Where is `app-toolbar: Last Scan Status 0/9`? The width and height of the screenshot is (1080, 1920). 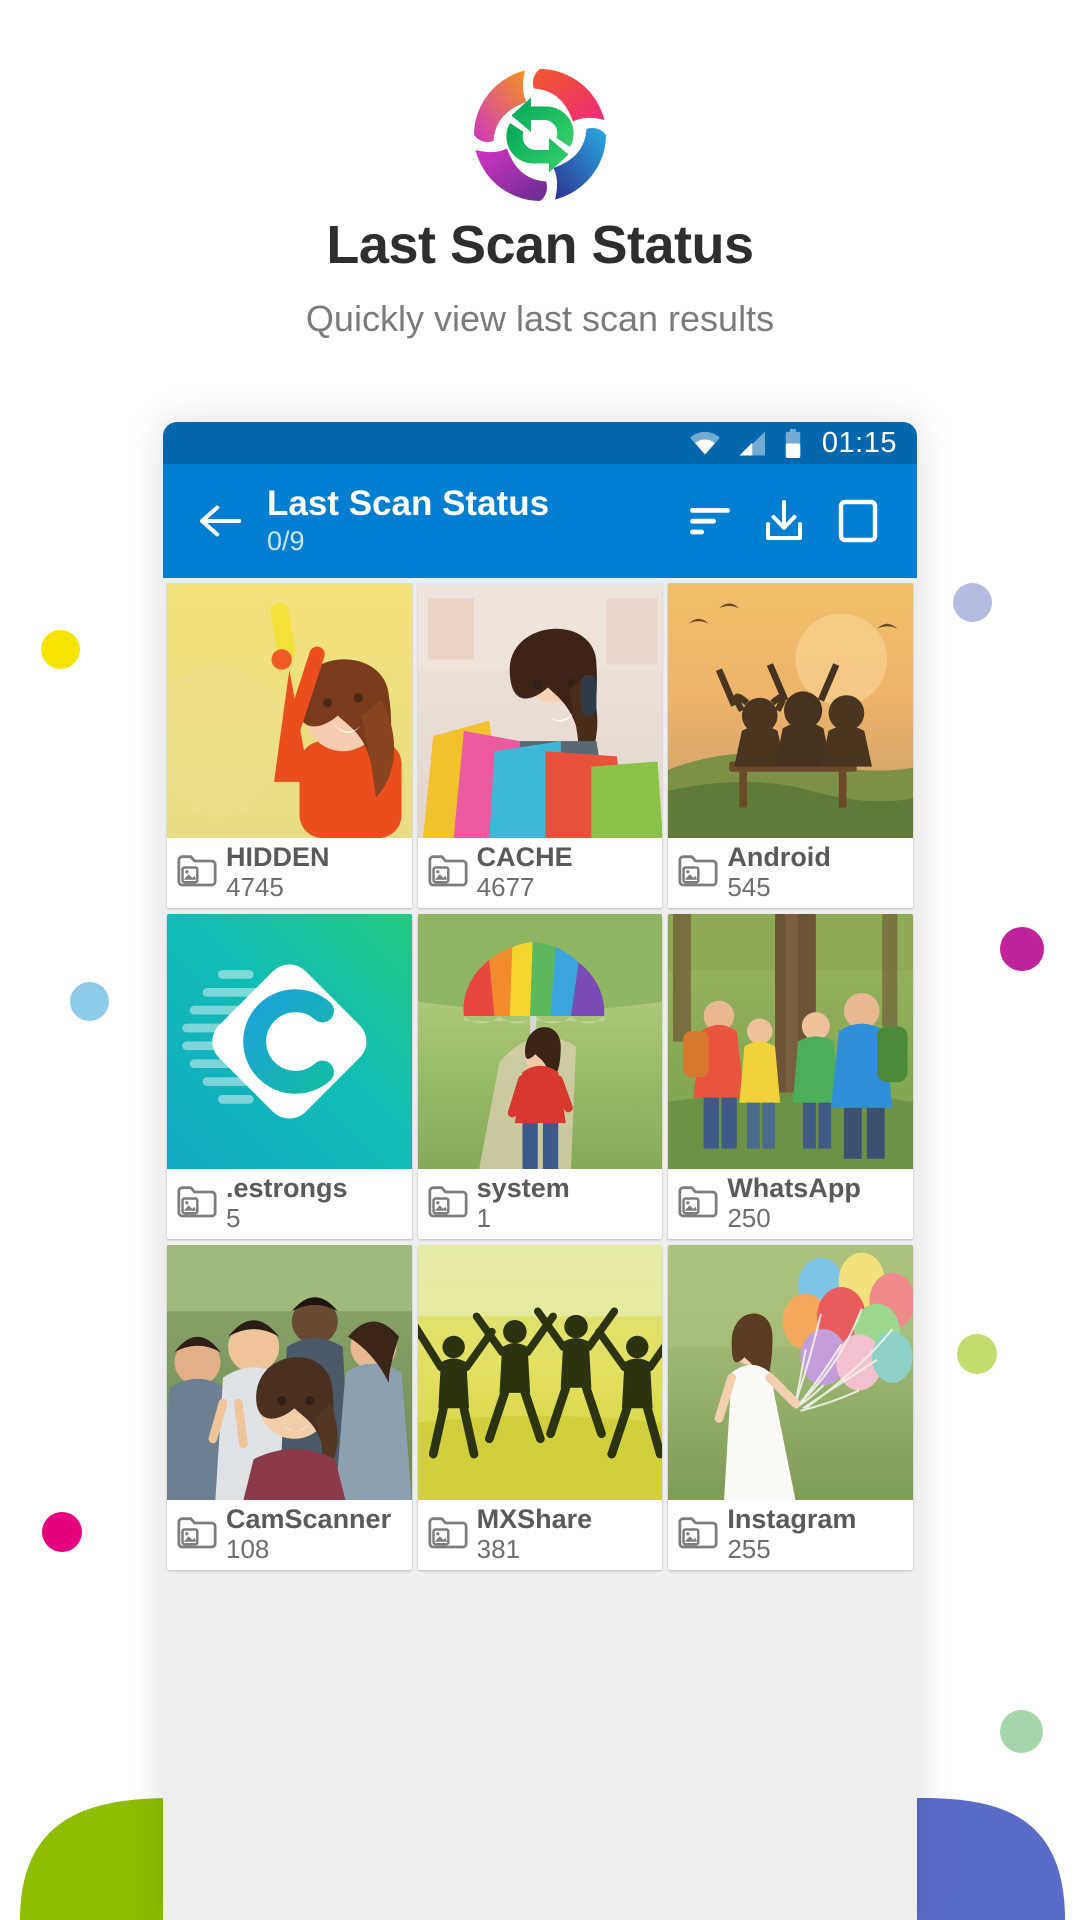 app-toolbar: Last Scan Status 0/9 is located at coordinates (540, 521).